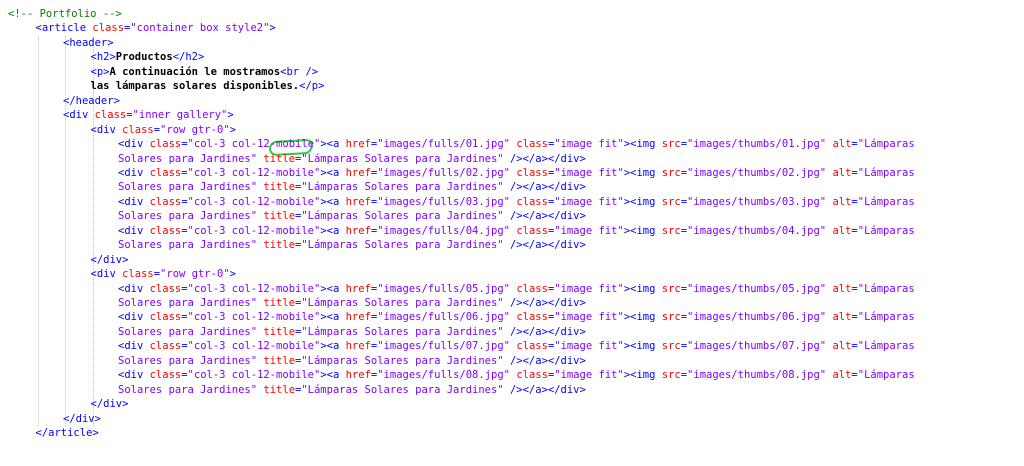 The height and width of the screenshot is (466, 1024). What do you see at coordinates (148, 115) in the screenshot?
I see `code-line: <div class="inner gallery">` at bounding box center [148, 115].